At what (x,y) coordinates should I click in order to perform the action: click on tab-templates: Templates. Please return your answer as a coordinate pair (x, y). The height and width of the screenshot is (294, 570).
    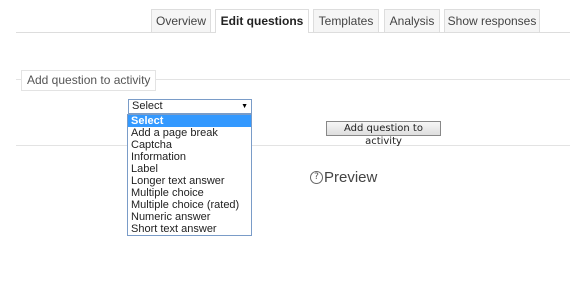
    Looking at the image, I should click on (346, 20).